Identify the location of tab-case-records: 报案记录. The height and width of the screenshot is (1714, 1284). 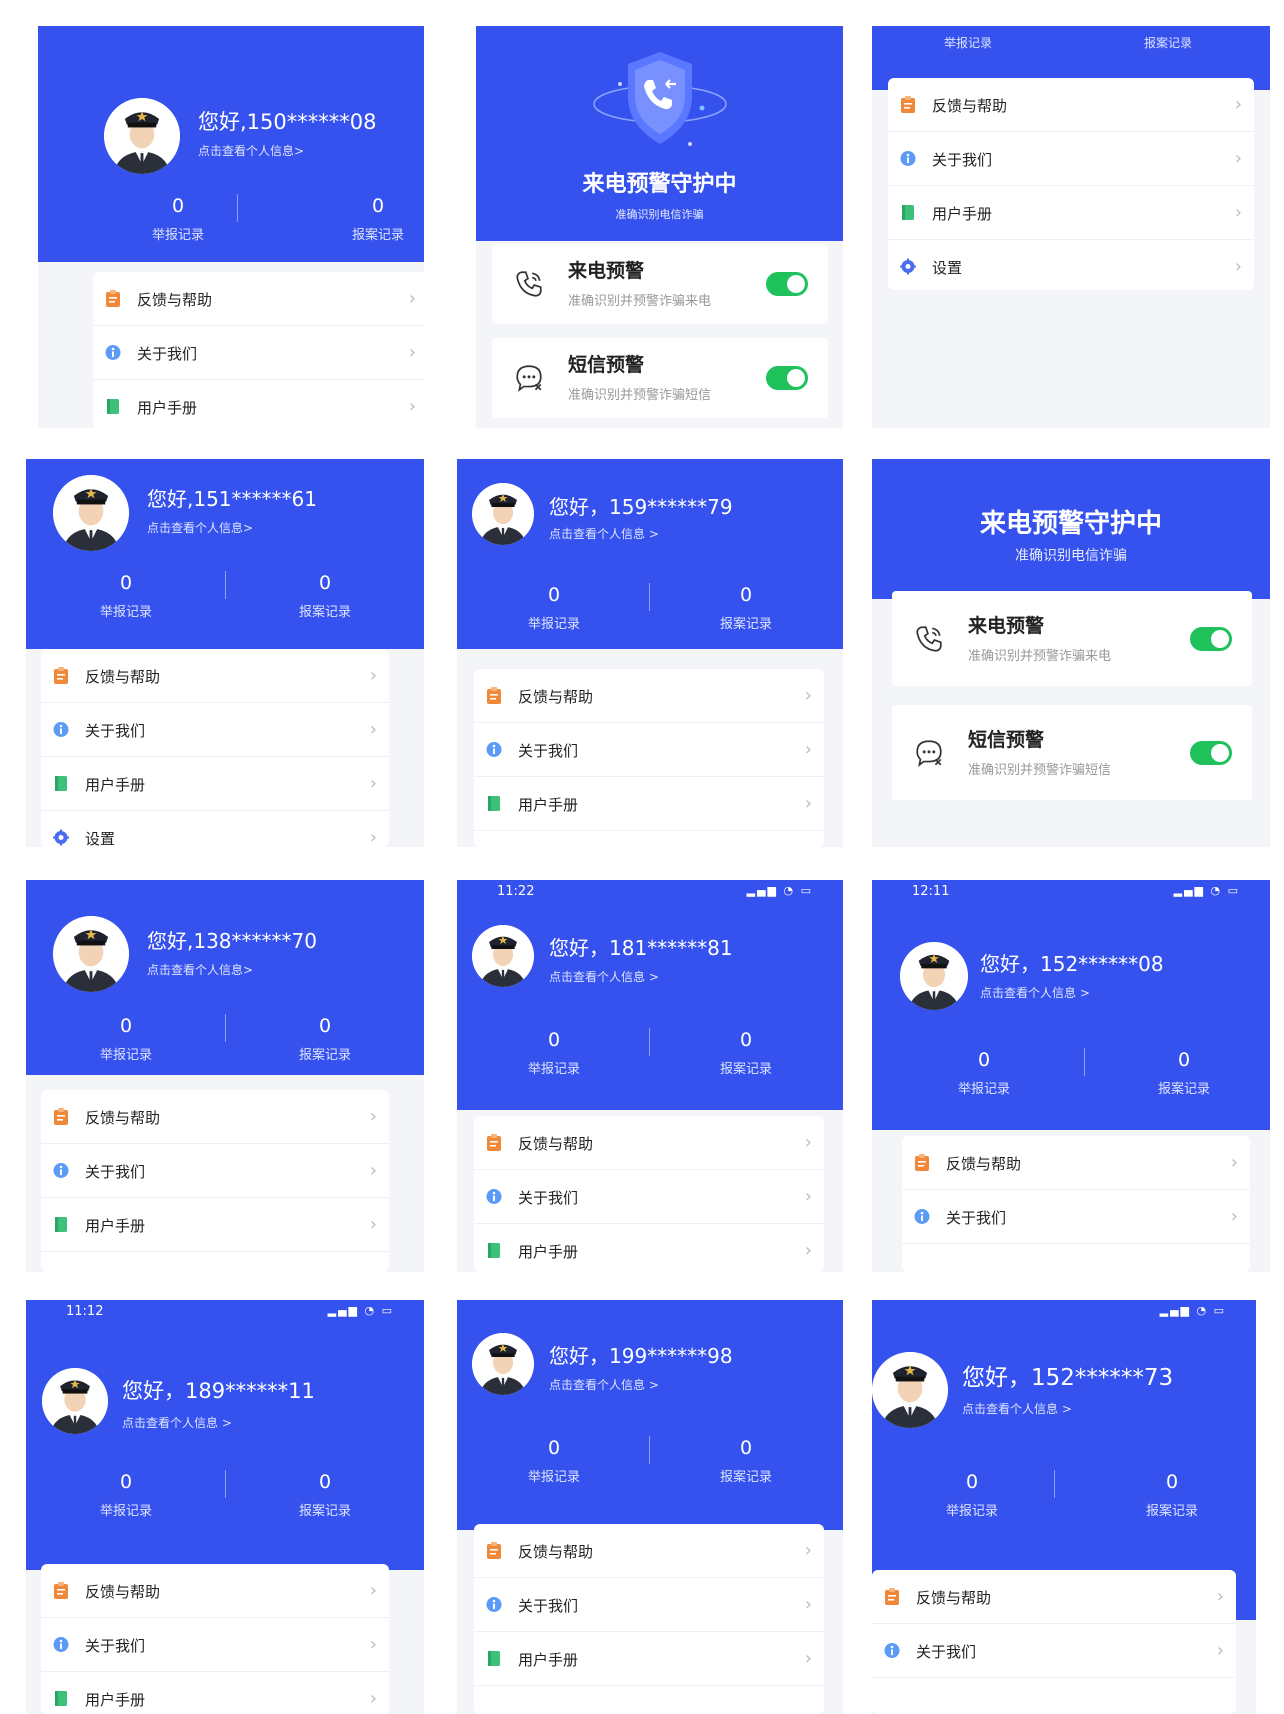
(1168, 42).